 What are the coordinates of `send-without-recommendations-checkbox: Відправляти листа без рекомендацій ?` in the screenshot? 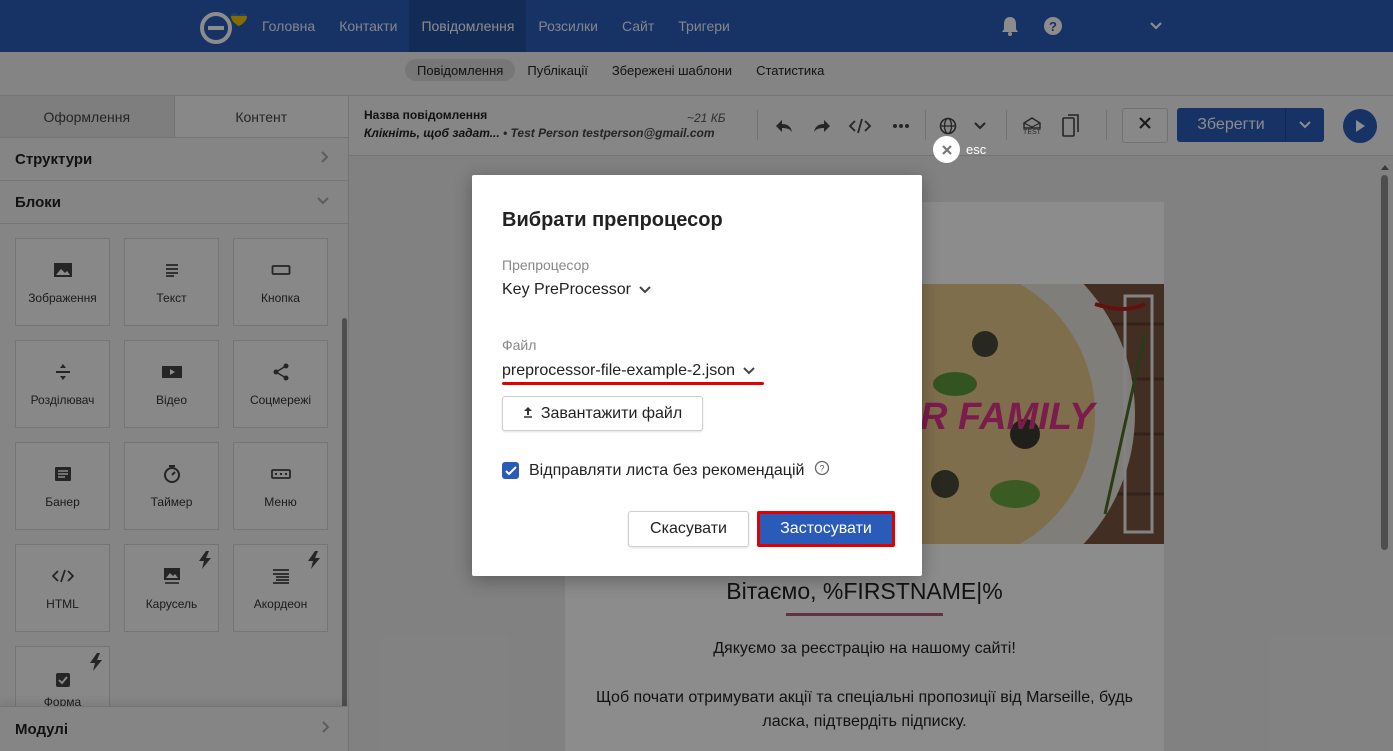 It's located at (666, 470).